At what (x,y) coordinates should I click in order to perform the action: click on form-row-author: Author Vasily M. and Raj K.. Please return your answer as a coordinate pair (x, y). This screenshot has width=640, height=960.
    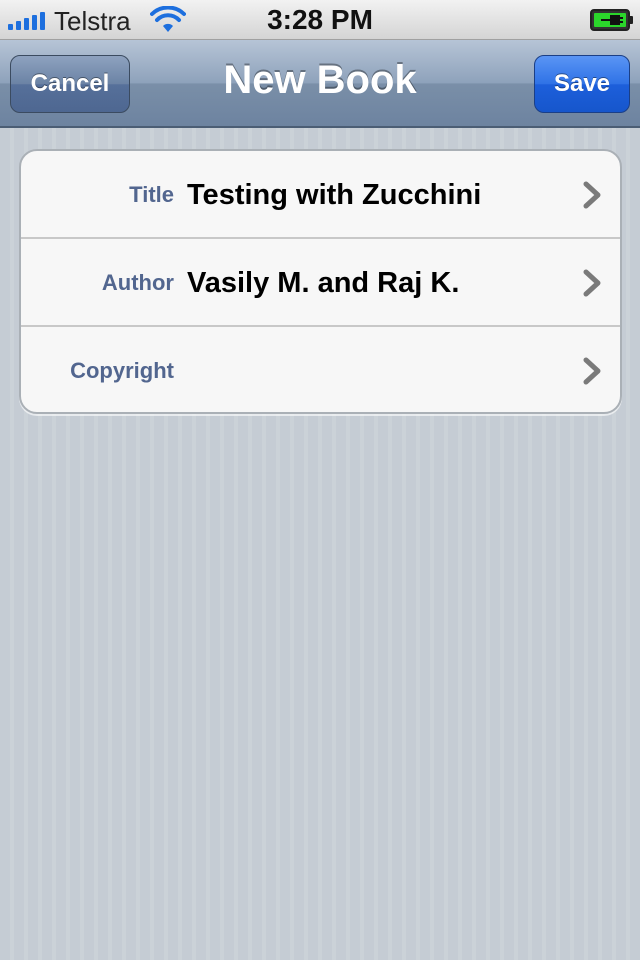
    Looking at the image, I should click on (320, 283).